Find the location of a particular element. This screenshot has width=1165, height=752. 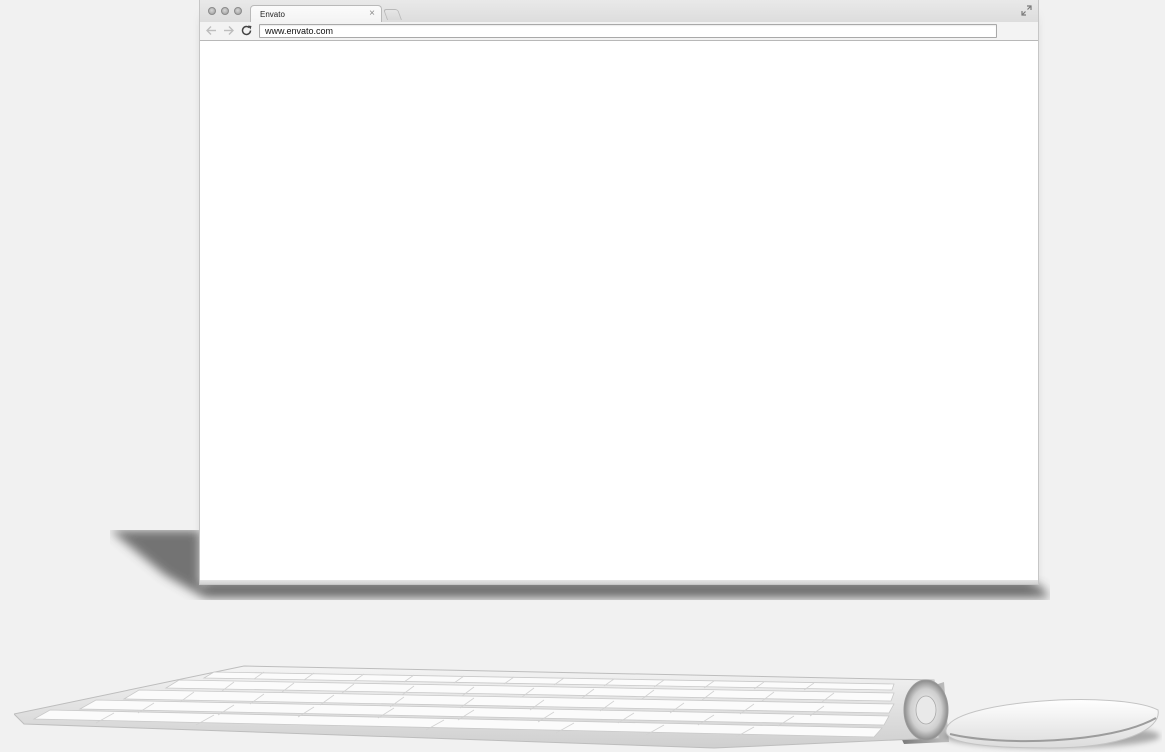

arrow-left-icon is located at coordinates (211, 30).